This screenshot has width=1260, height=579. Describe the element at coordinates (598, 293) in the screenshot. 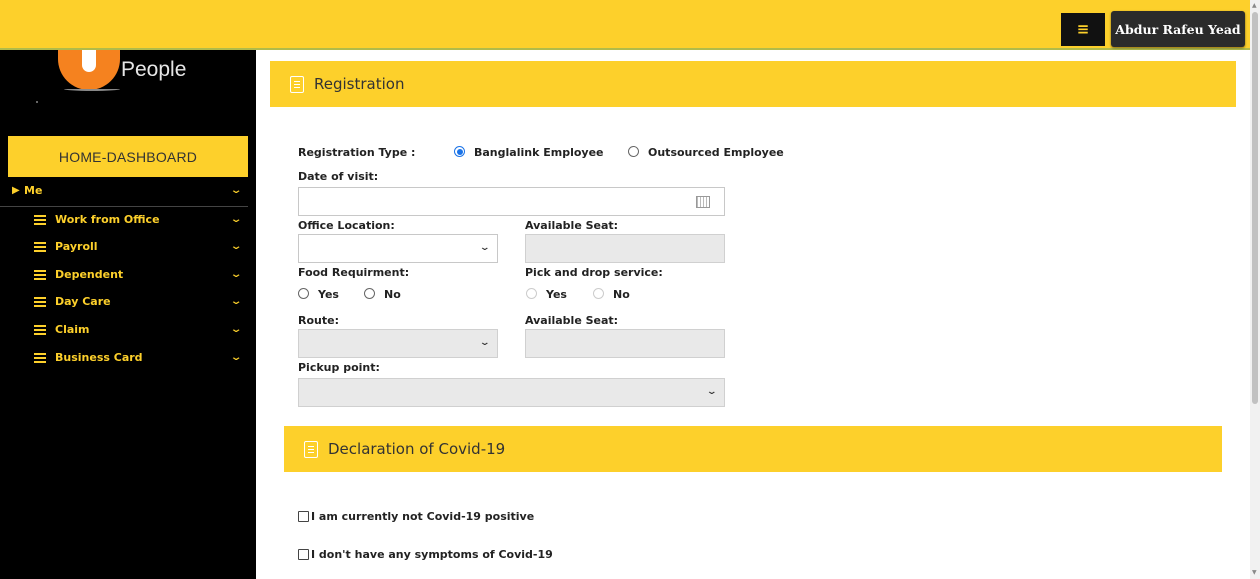

I see `radio-pick-drop-no` at that location.